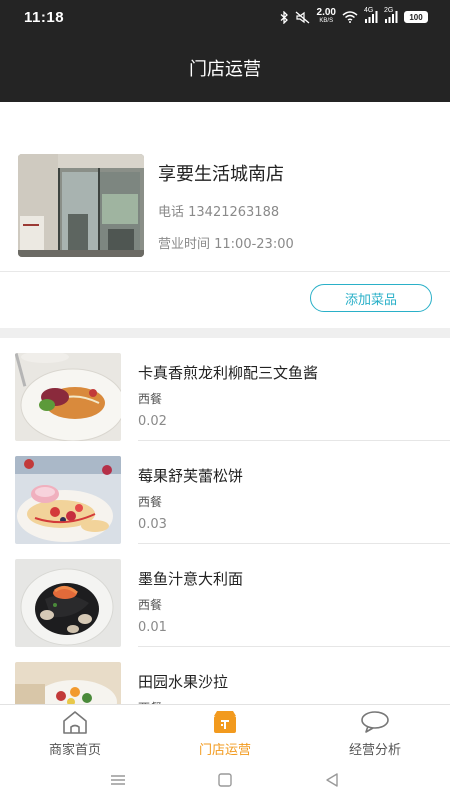 This screenshot has width=450, height=800. What do you see at coordinates (303, 17) in the screenshot?
I see `mute-icon` at bounding box center [303, 17].